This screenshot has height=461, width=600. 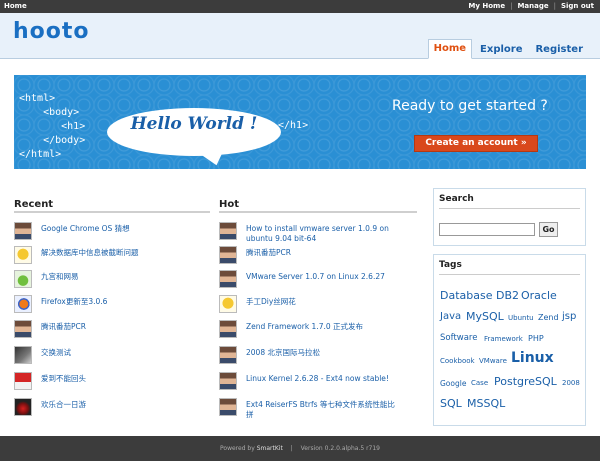 What do you see at coordinates (268, 253) in the screenshot?
I see `hot-item-link: 腾讯番茄PCR` at bounding box center [268, 253].